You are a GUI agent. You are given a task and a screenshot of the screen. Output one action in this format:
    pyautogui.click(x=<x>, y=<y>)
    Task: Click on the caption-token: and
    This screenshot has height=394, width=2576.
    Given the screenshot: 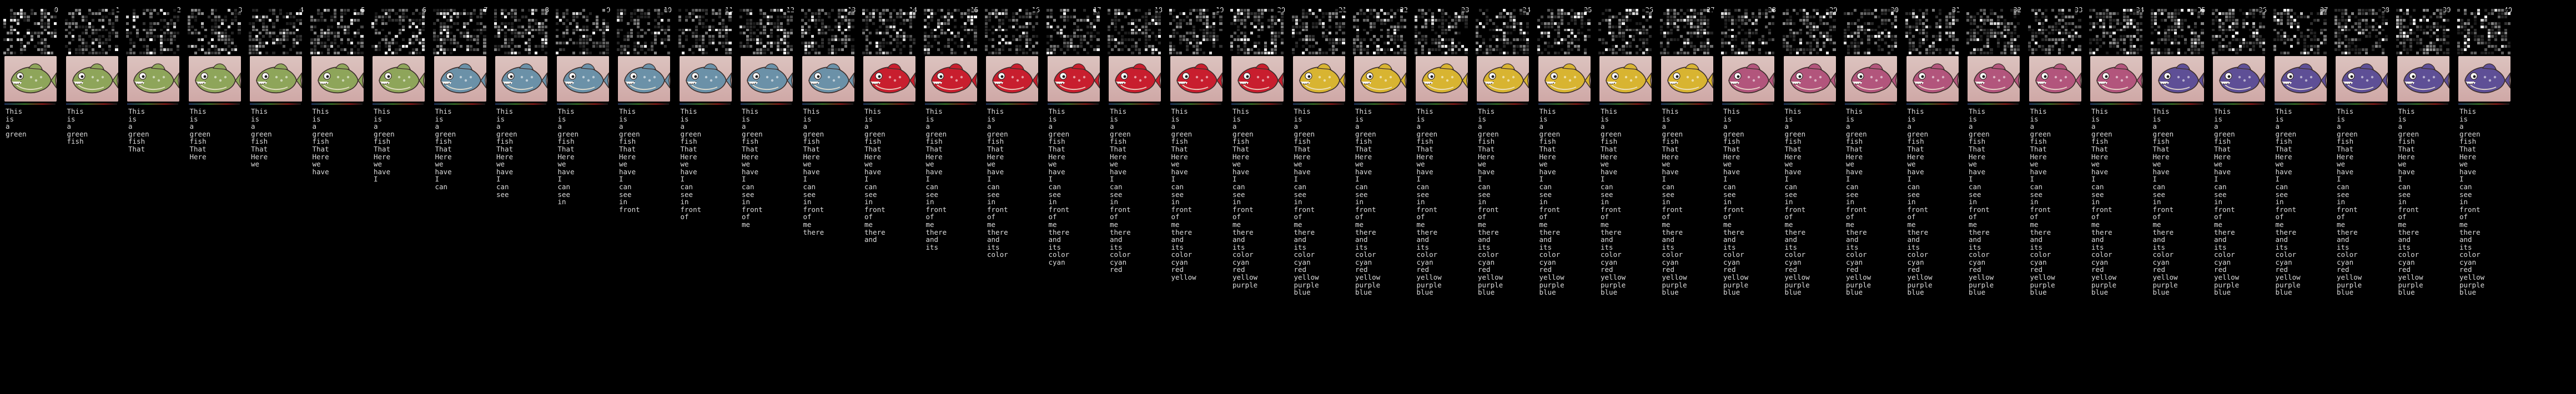 What is the action you would take?
    pyautogui.click(x=871, y=239)
    